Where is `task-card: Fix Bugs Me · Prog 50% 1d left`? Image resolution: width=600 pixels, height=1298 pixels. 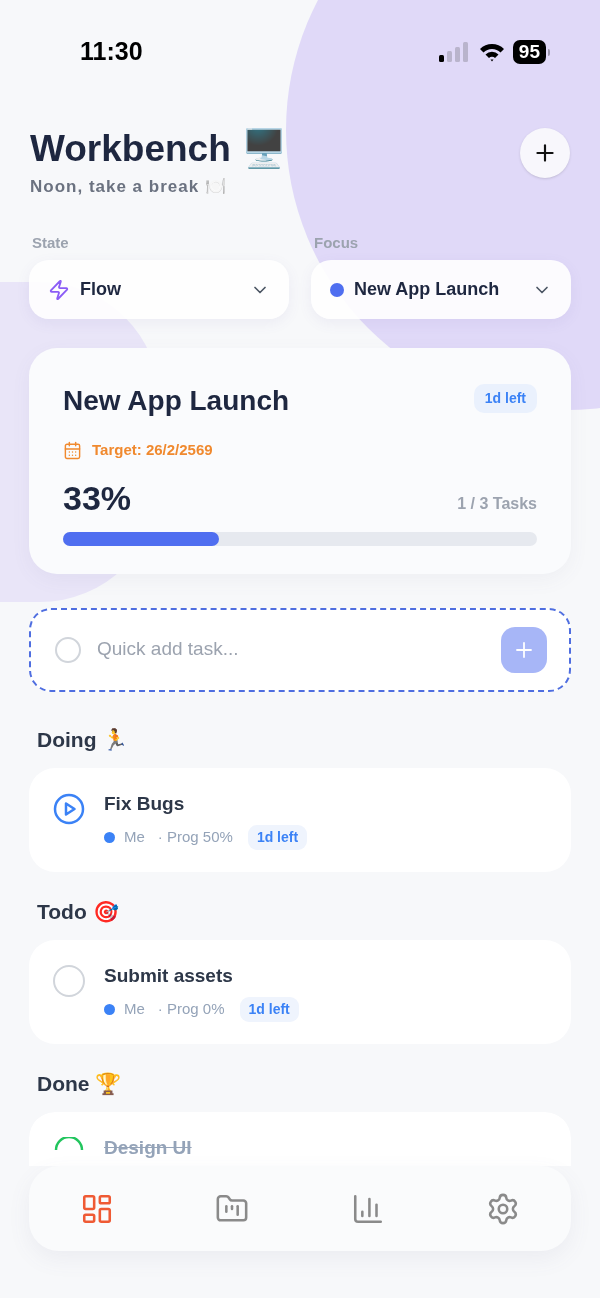 task-card: Fix Bugs Me · Prog 50% 1d left is located at coordinates (300, 819).